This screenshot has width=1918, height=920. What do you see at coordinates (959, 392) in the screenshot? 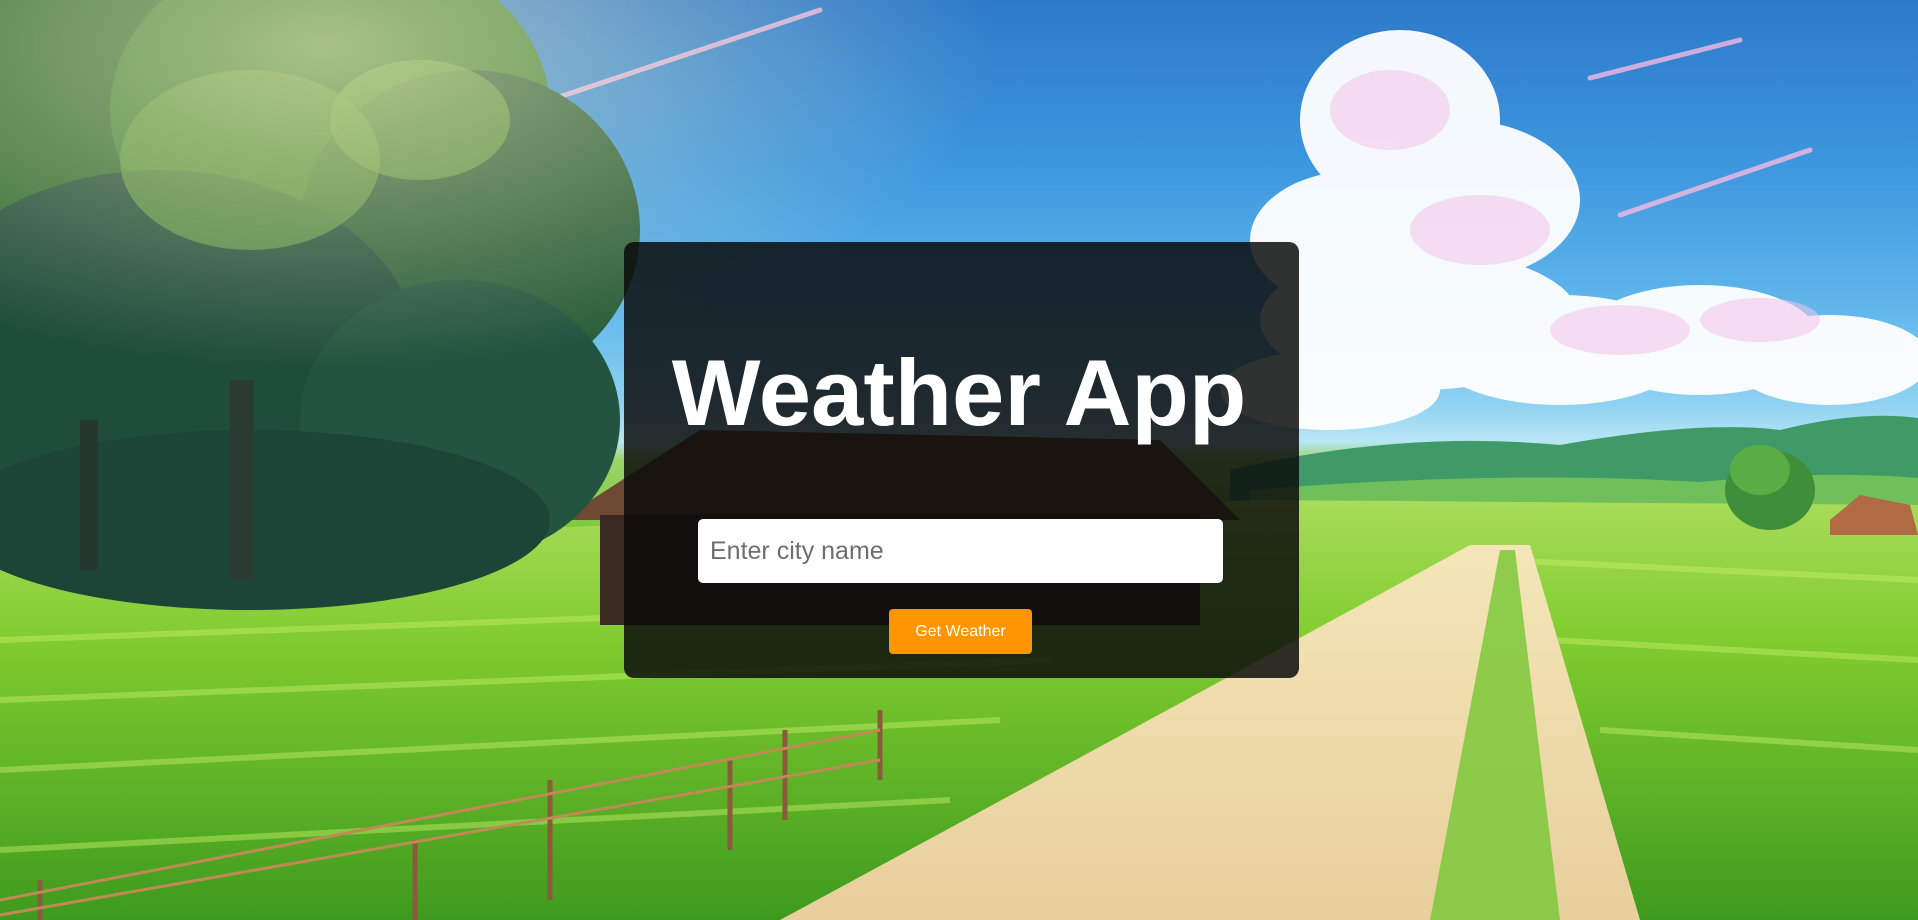
I see `page-title: Weather App` at bounding box center [959, 392].